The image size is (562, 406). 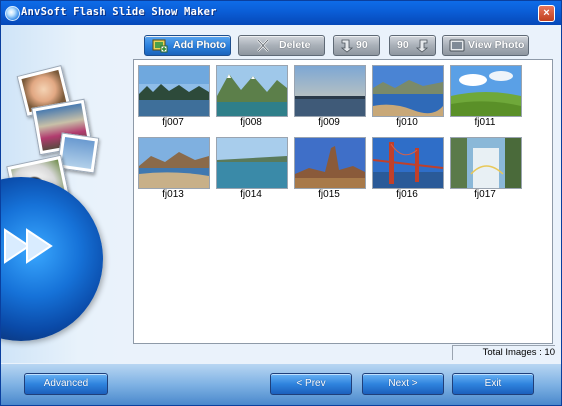 I want to click on rotate-right-button: 90, so click(x=412, y=45).